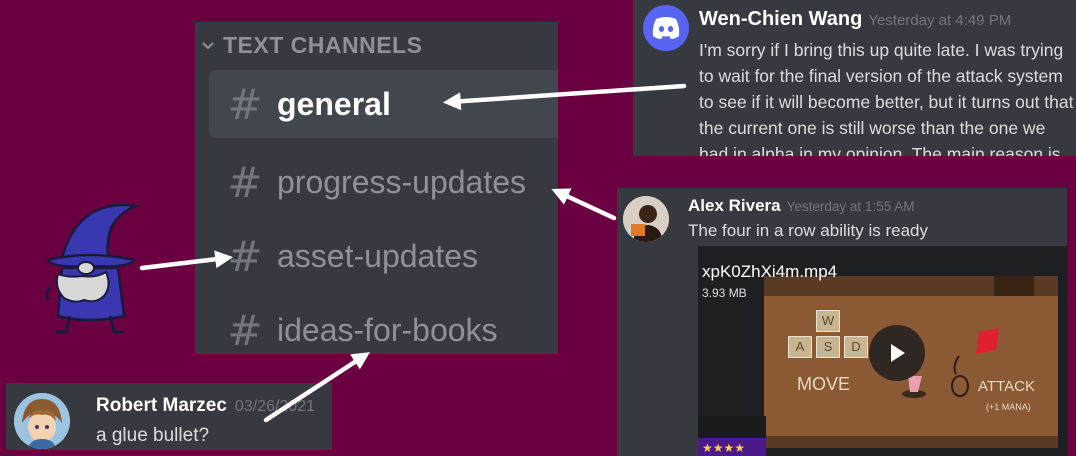 The width and height of the screenshot is (1076, 456). I want to click on key-s: S, so click(828, 347).